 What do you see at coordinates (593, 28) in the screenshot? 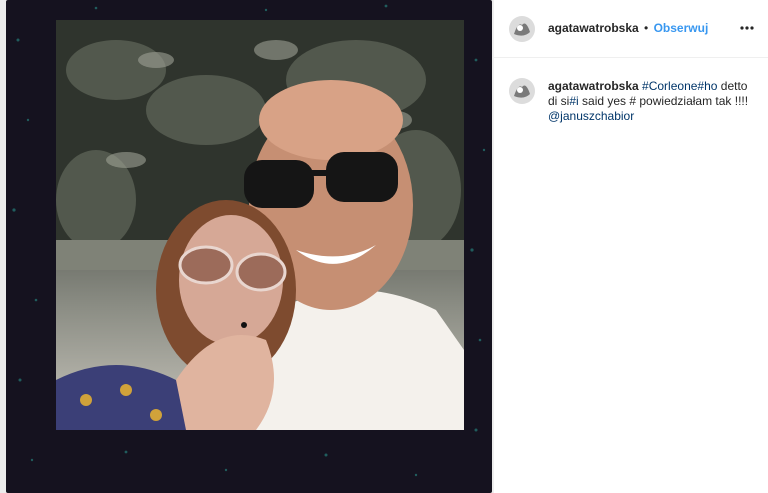
I see `header-username: agatawatrobska` at bounding box center [593, 28].